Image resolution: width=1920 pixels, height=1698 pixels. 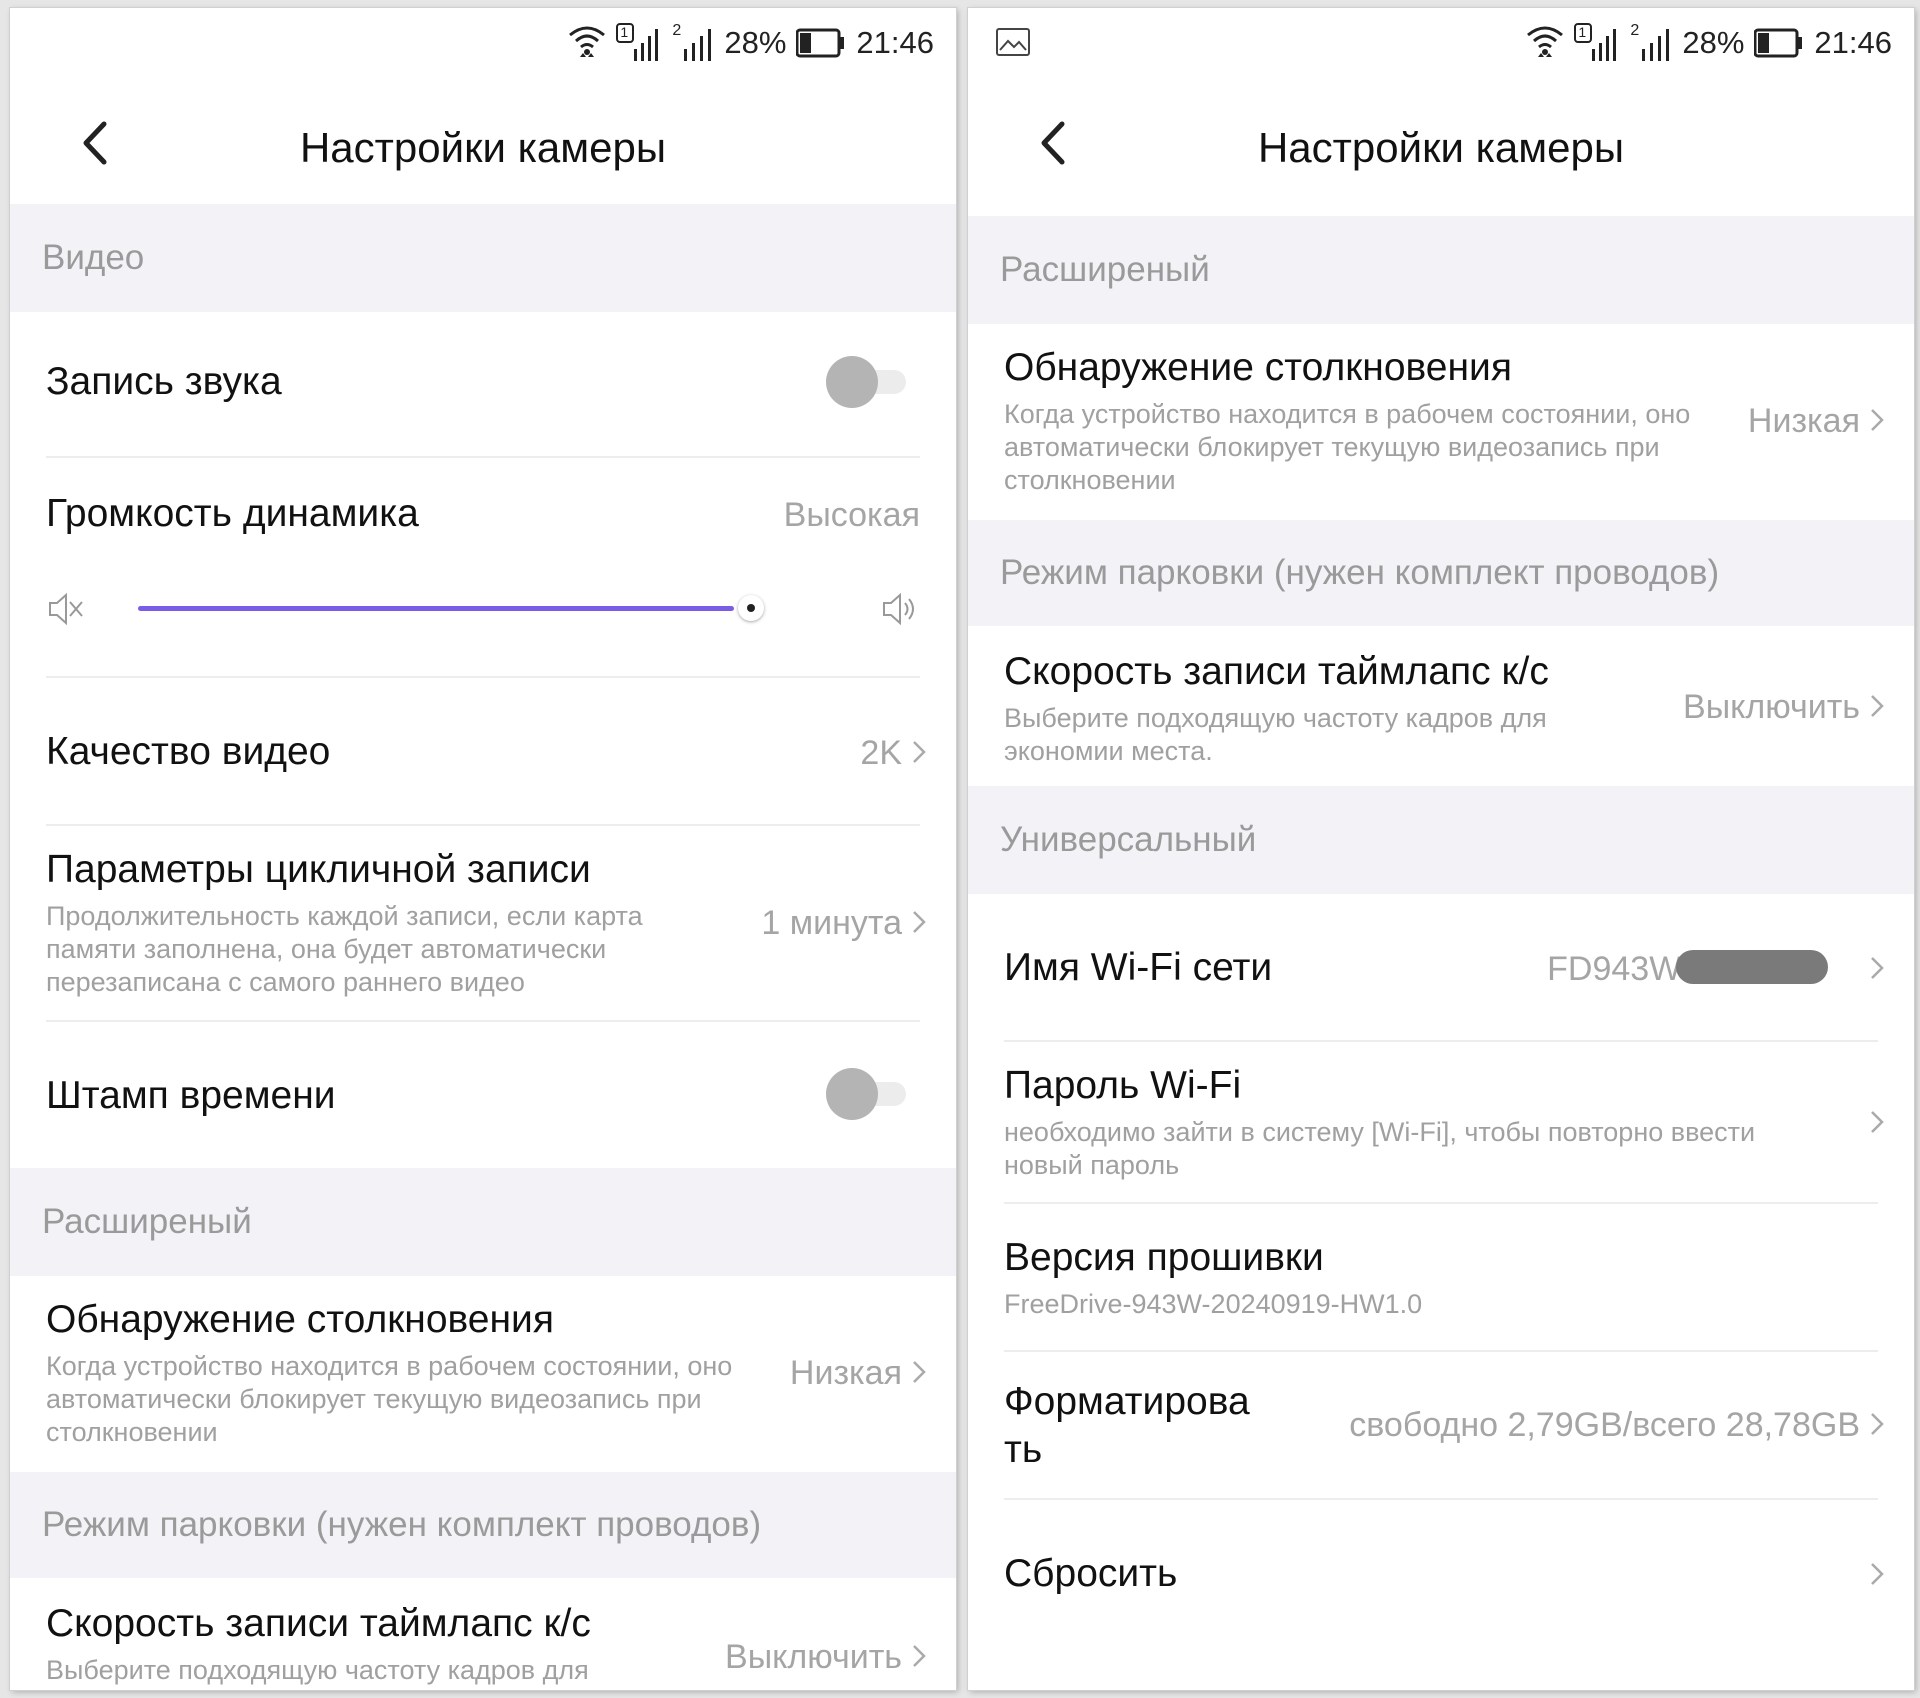 What do you see at coordinates (1138, 967) in the screenshot?
I see `wifi-name-label: Имя Wi-Fi сети` at bounding box center [1138, 967].